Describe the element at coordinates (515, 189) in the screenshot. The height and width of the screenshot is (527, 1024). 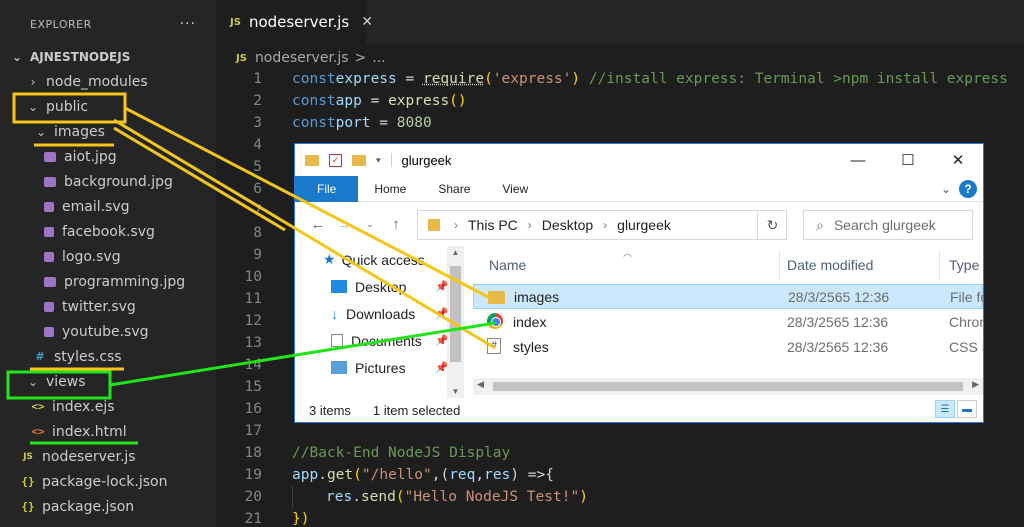
I see `tab-view: View` at that location.